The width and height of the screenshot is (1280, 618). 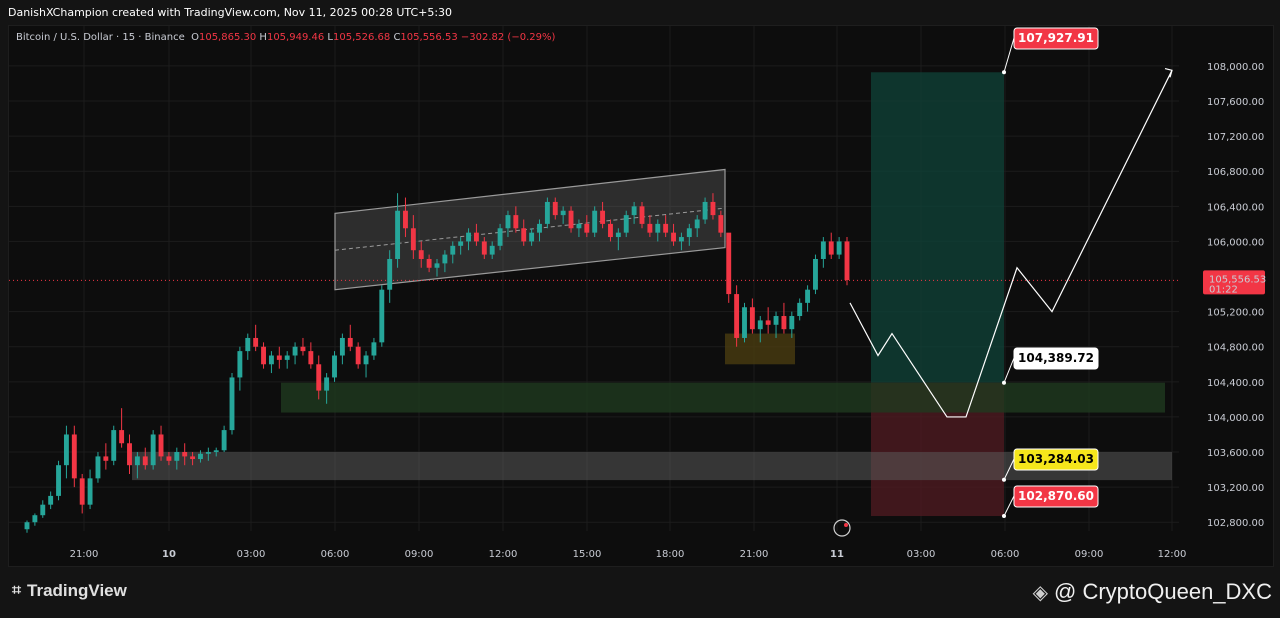 What do you see at coordinates (1089, 554) in the screenshot?
I see `x-axis-tick-label: 09:00` at bounding box center [1089, 554].